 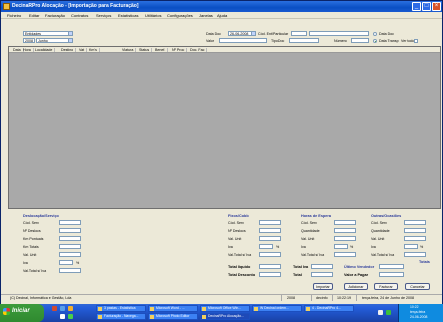 What do you see at coordinates (242, 33) in the screenshot?
I see `data-doc-field: 26-06-2008` at bounding box center [242, 33].